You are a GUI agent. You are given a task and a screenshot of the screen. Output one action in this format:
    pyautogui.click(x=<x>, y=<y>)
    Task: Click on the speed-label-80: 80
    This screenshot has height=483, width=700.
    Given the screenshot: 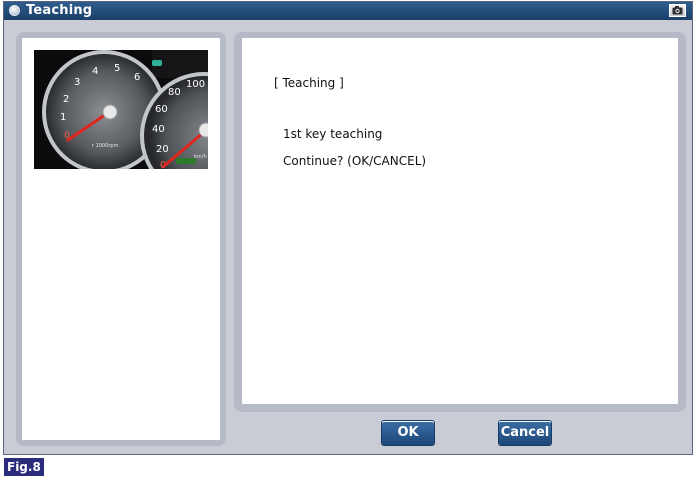 What is the action you would take?
    pyautogui.click(x=174, y=92)
    